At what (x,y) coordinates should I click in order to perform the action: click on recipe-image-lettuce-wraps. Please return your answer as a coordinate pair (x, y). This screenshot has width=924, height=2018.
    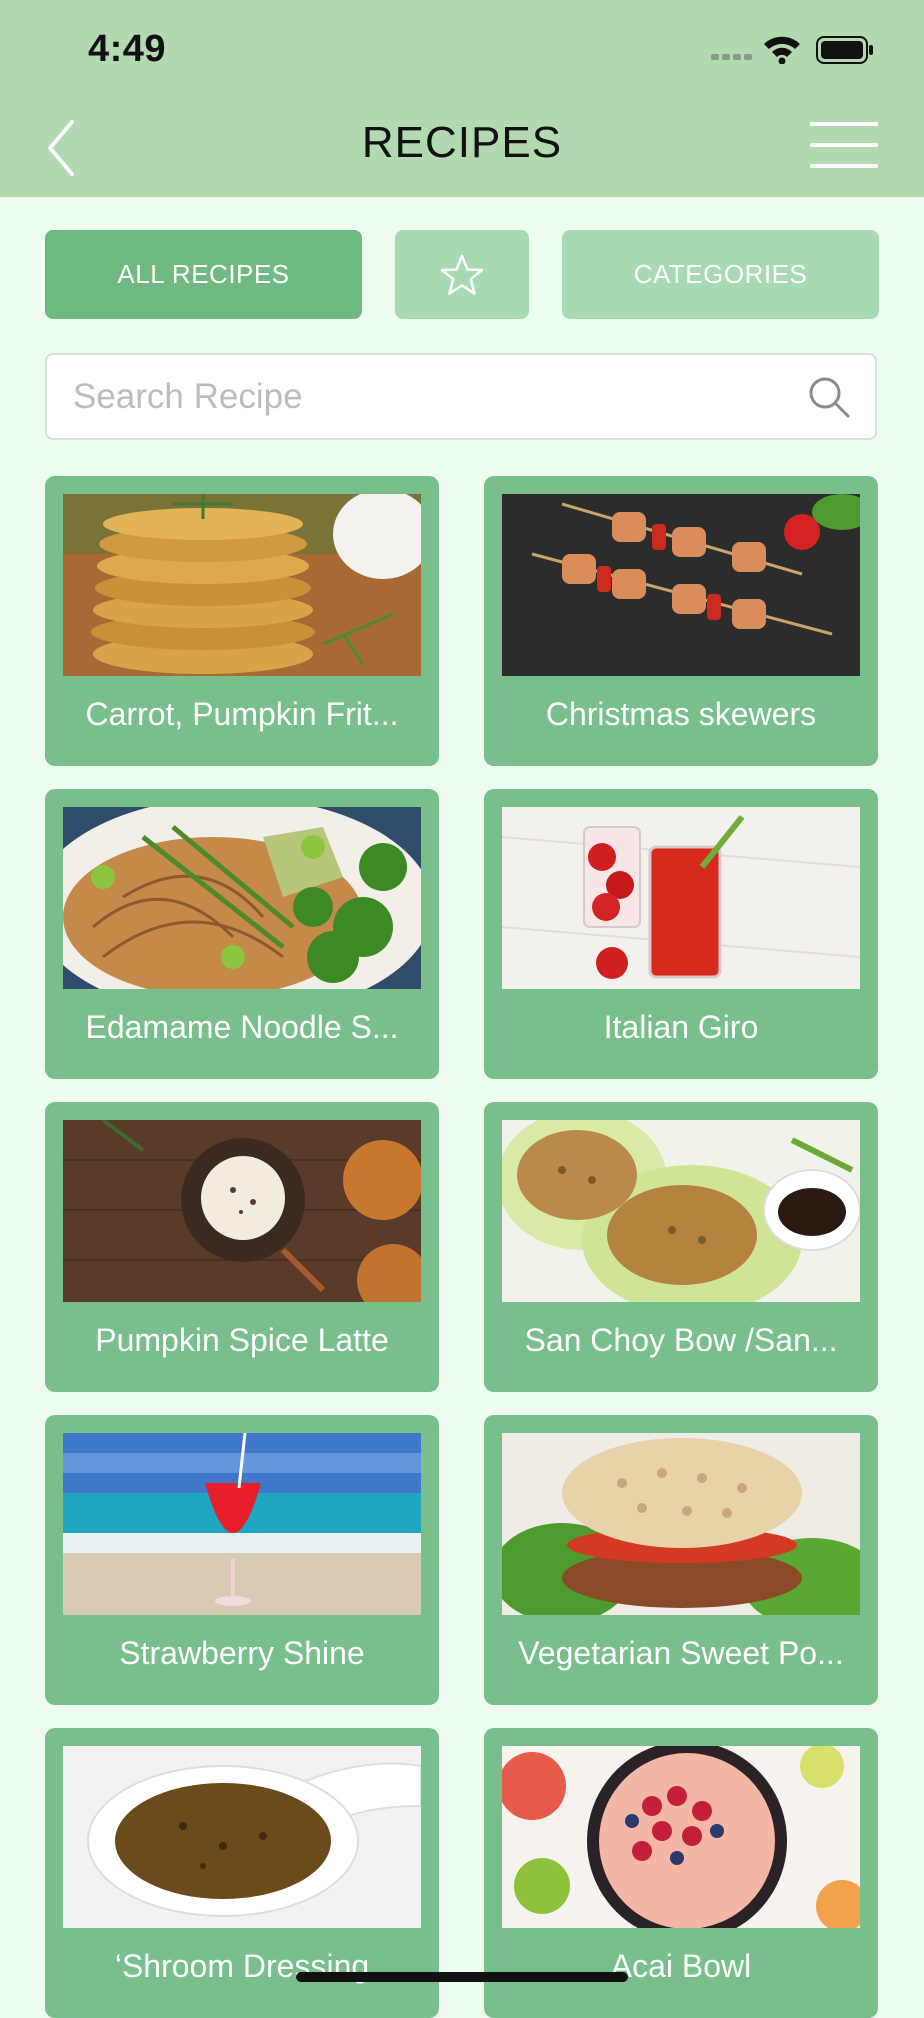
    Looking at the image, I should click on (681, 1211).